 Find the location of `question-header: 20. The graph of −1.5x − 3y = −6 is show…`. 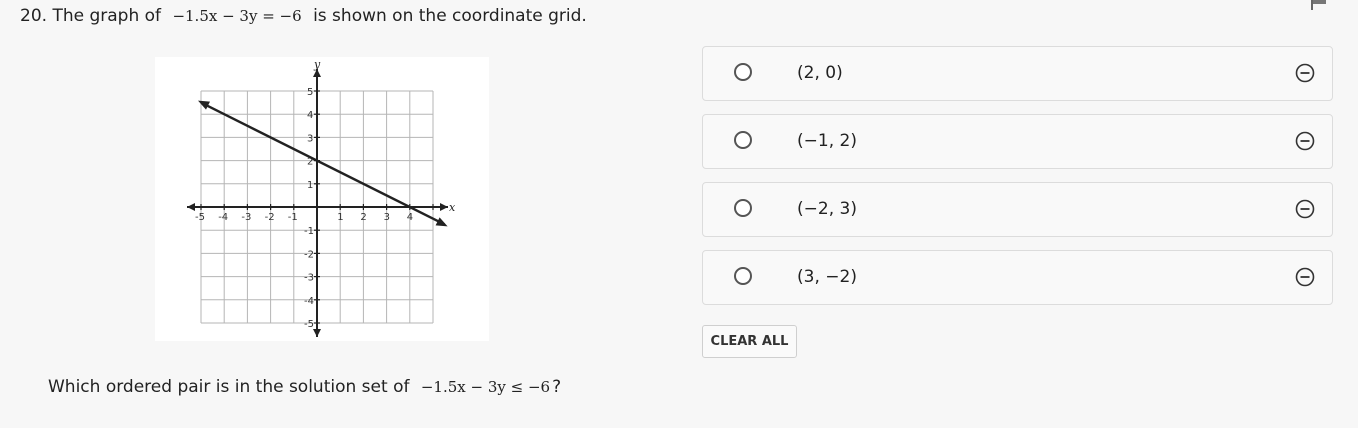

question-header: 20. The graph of −1.5x − 3y = −6 is show… is located at coordinates (303, 16).